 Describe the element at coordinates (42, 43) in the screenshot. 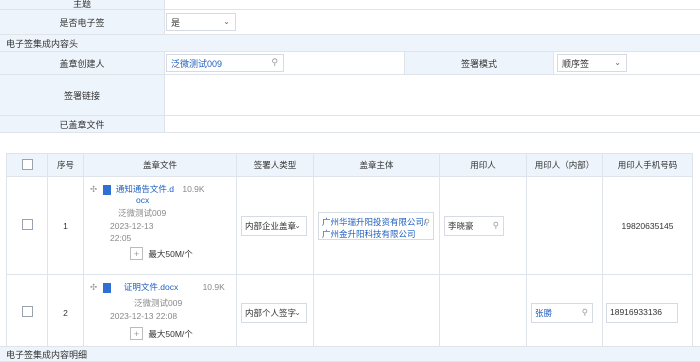

I see `section-header-text: 电子签集成内容头` at that location.